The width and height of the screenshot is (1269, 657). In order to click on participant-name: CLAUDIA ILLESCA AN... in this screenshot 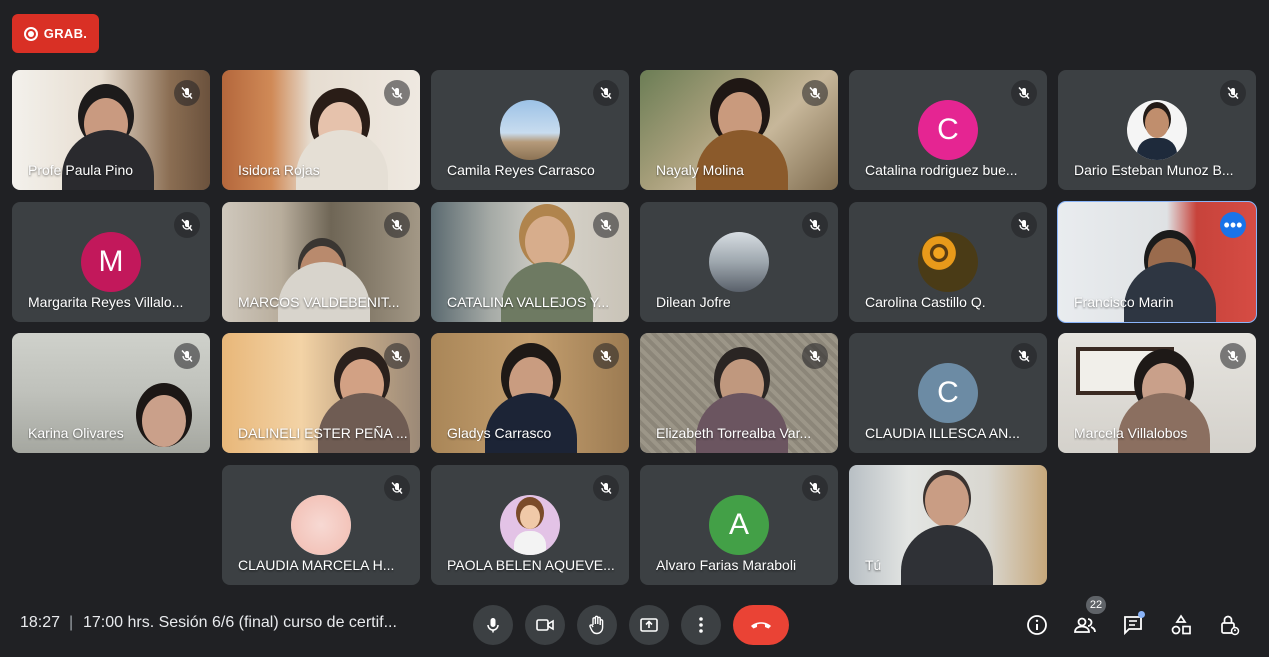, I will do `click(942, 433)`.